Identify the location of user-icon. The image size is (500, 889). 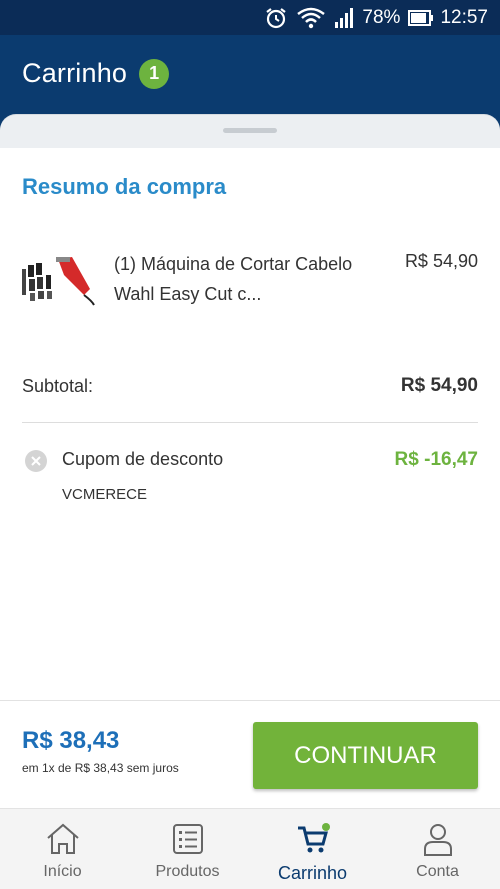
(438, 839).